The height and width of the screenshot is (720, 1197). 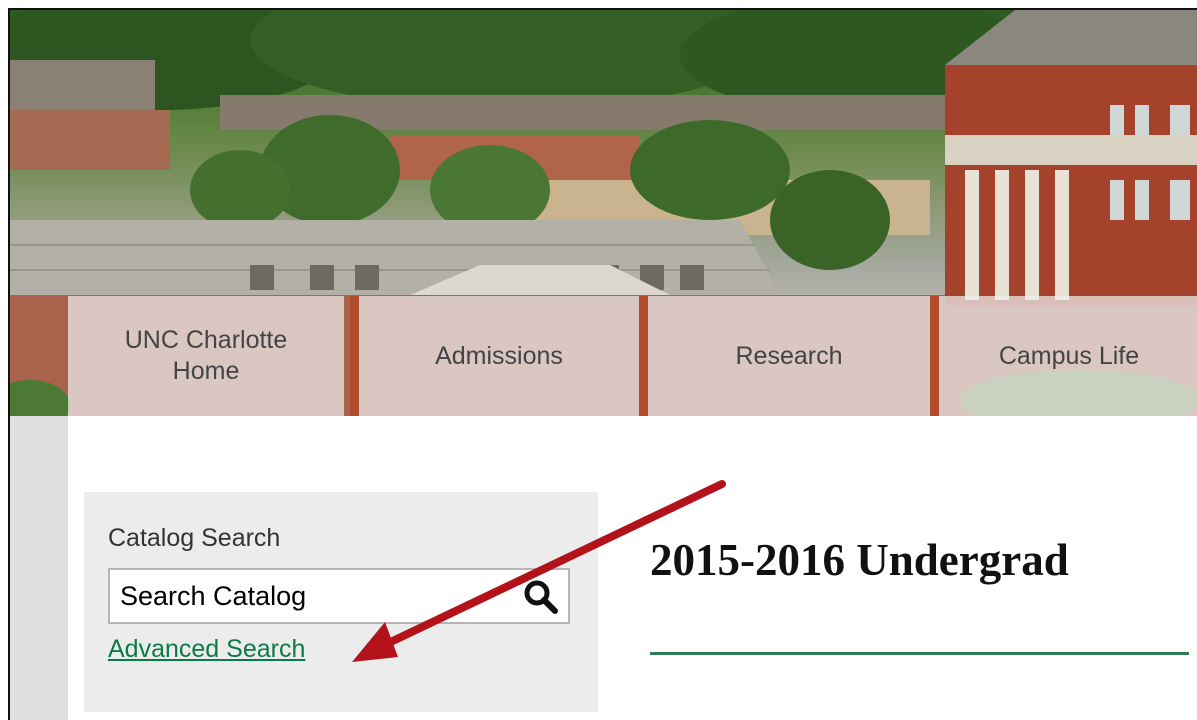 I want to click on search-input, so click(x=316, y=596).